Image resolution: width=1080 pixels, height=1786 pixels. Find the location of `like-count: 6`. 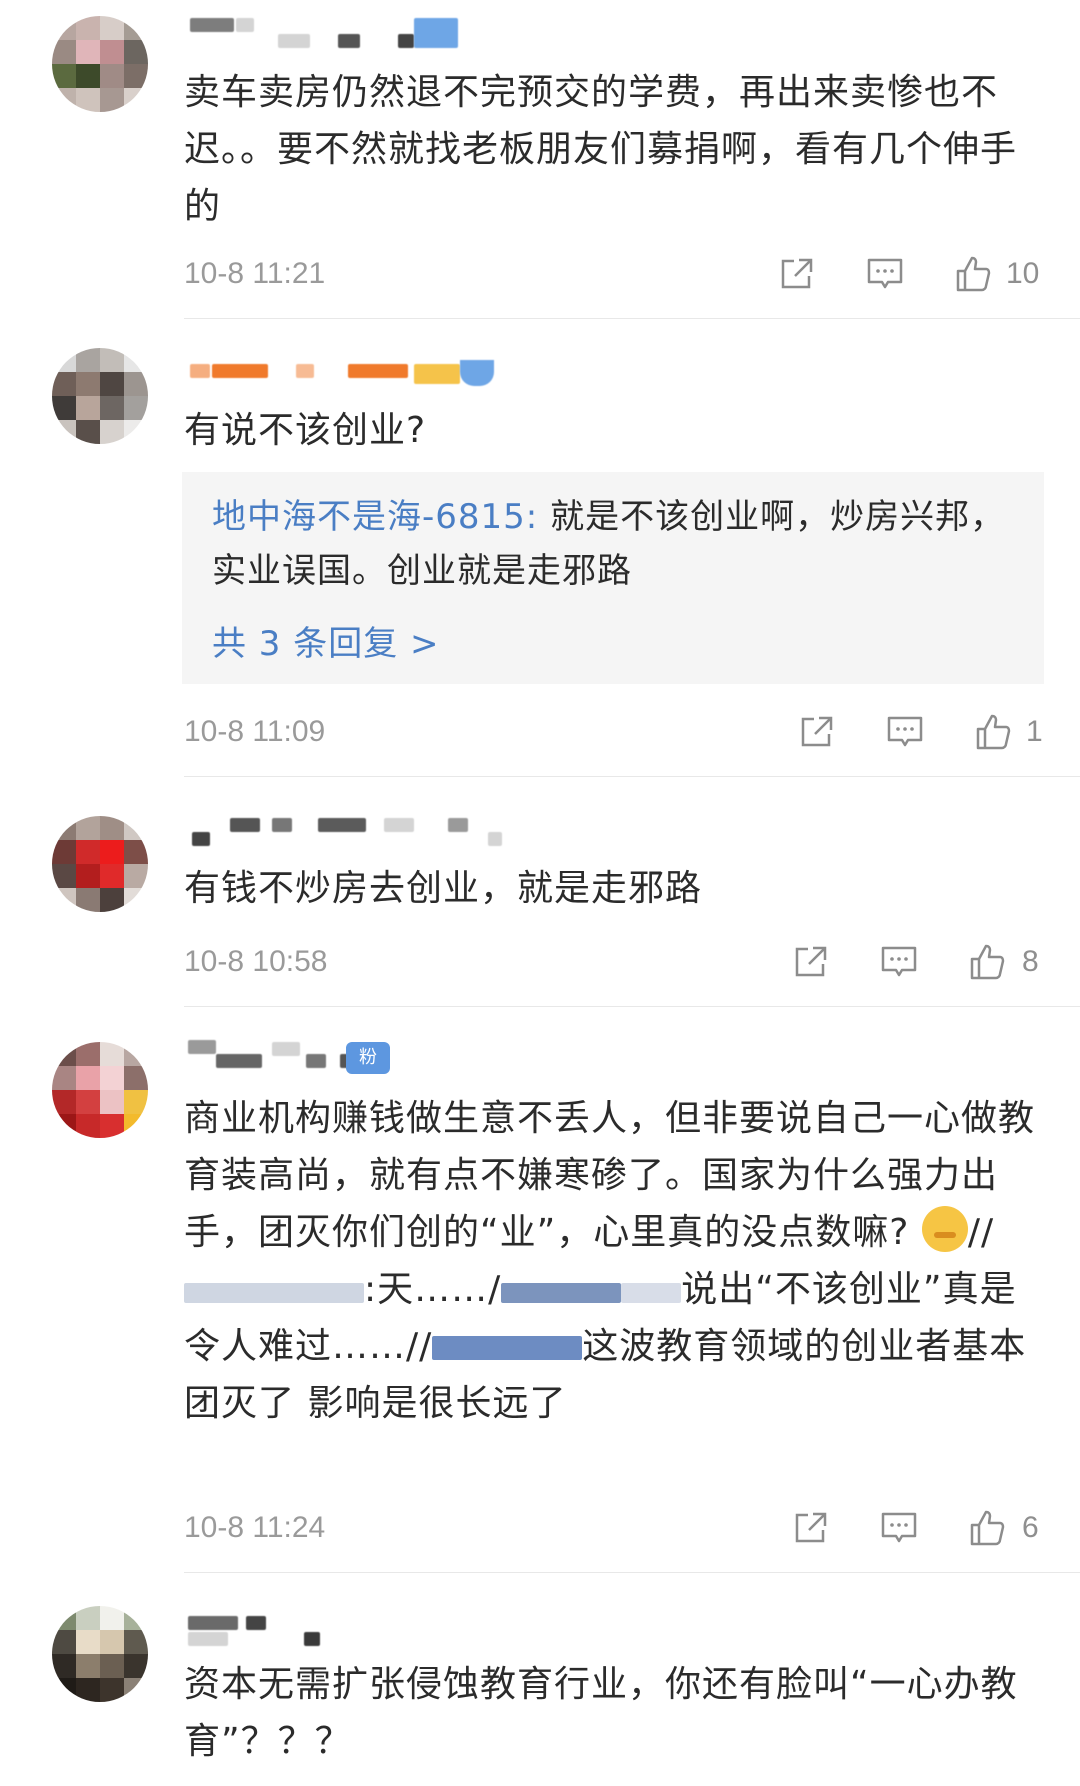

like-count: 6 is located at coordinates (1030, 1527).